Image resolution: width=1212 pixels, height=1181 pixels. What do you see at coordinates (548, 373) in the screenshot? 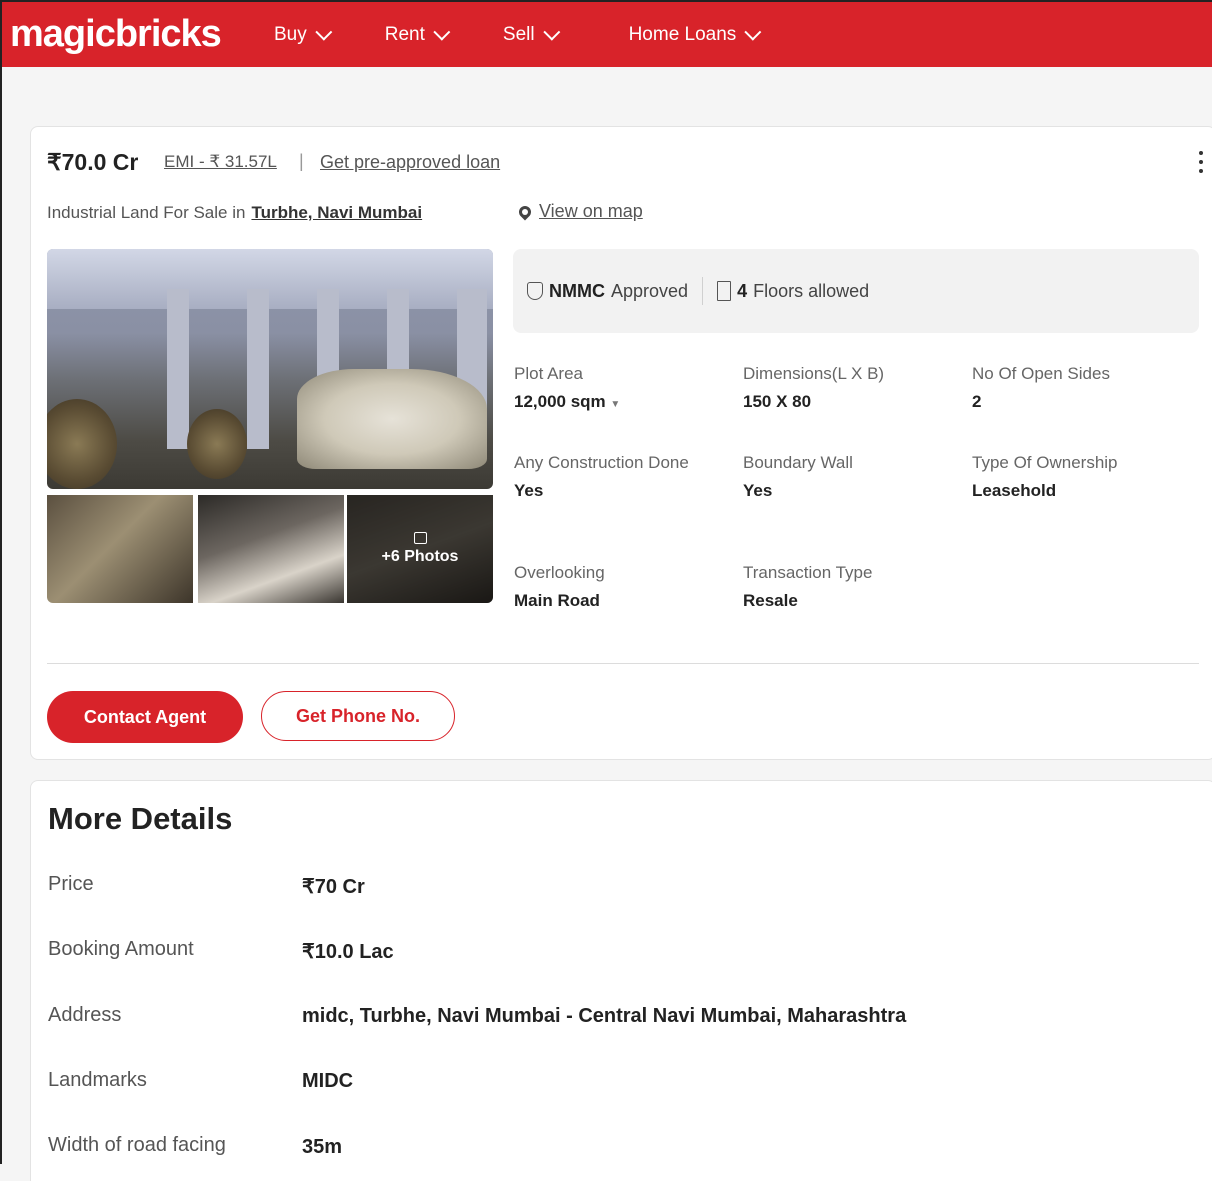
I see `spec-label: Plot Area` at bounding box center [548, 373].